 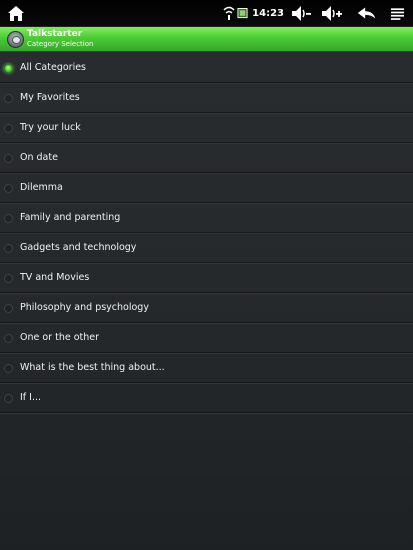 What do you see at coordinates (60, 337) in the screenshot?
I see `category-label: One or the other` at bounding box center [60, 337].